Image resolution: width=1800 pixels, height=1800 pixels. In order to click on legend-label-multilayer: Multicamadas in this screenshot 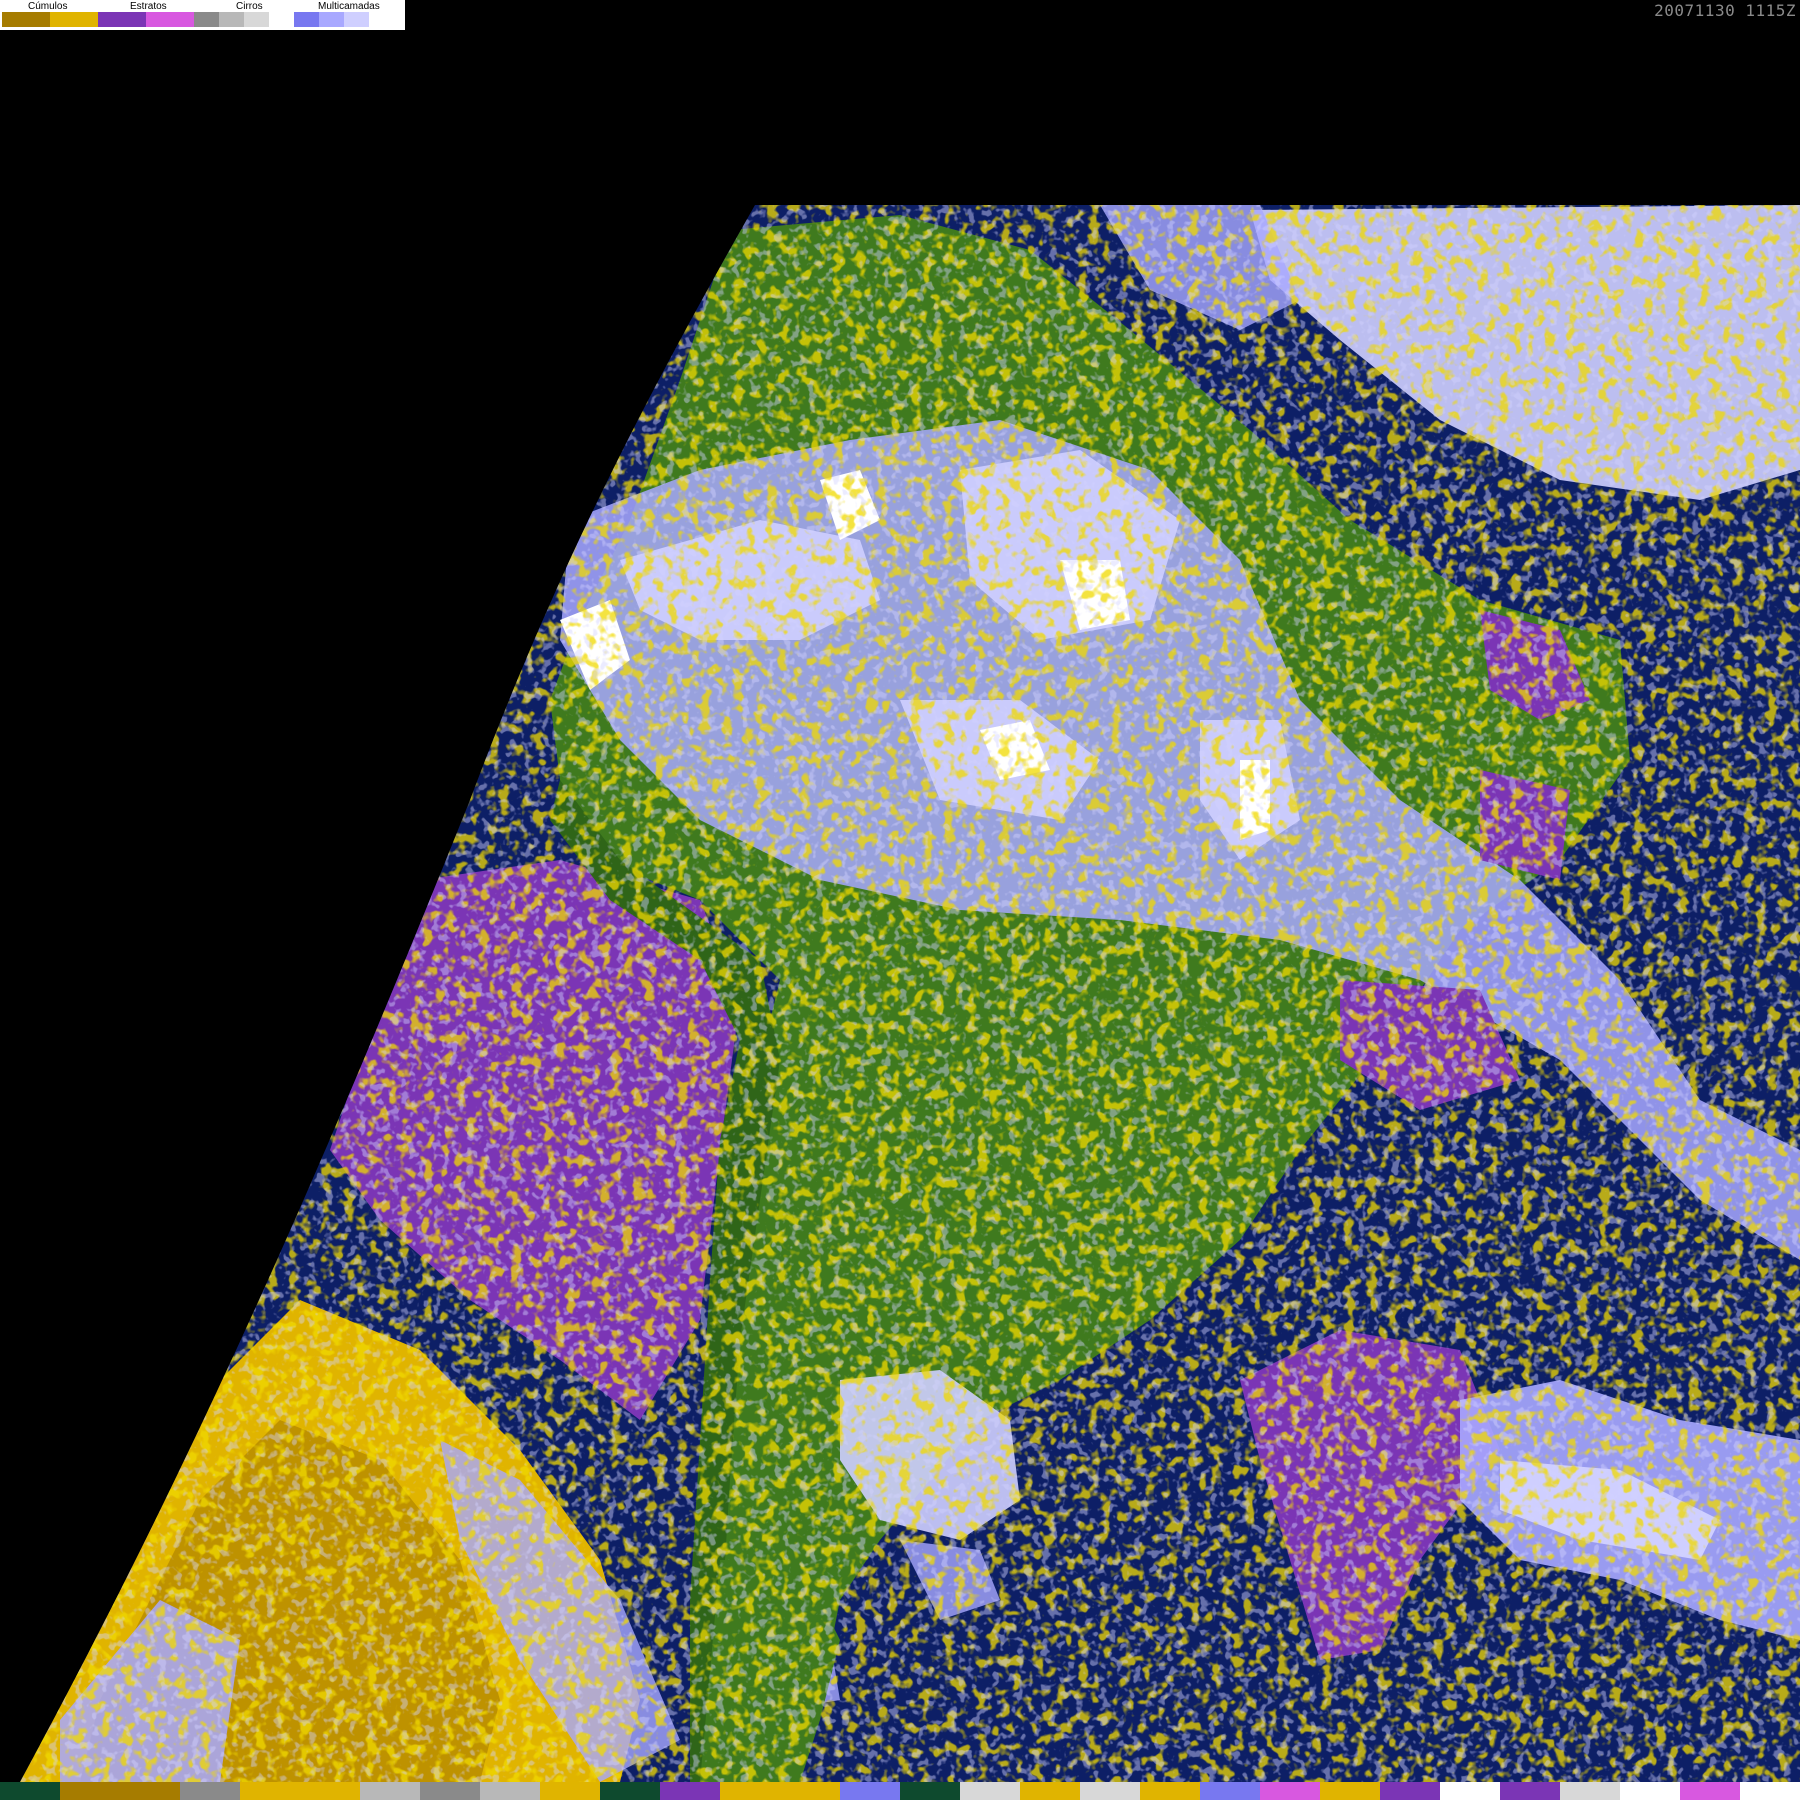, I will do `click(349, 6)`.